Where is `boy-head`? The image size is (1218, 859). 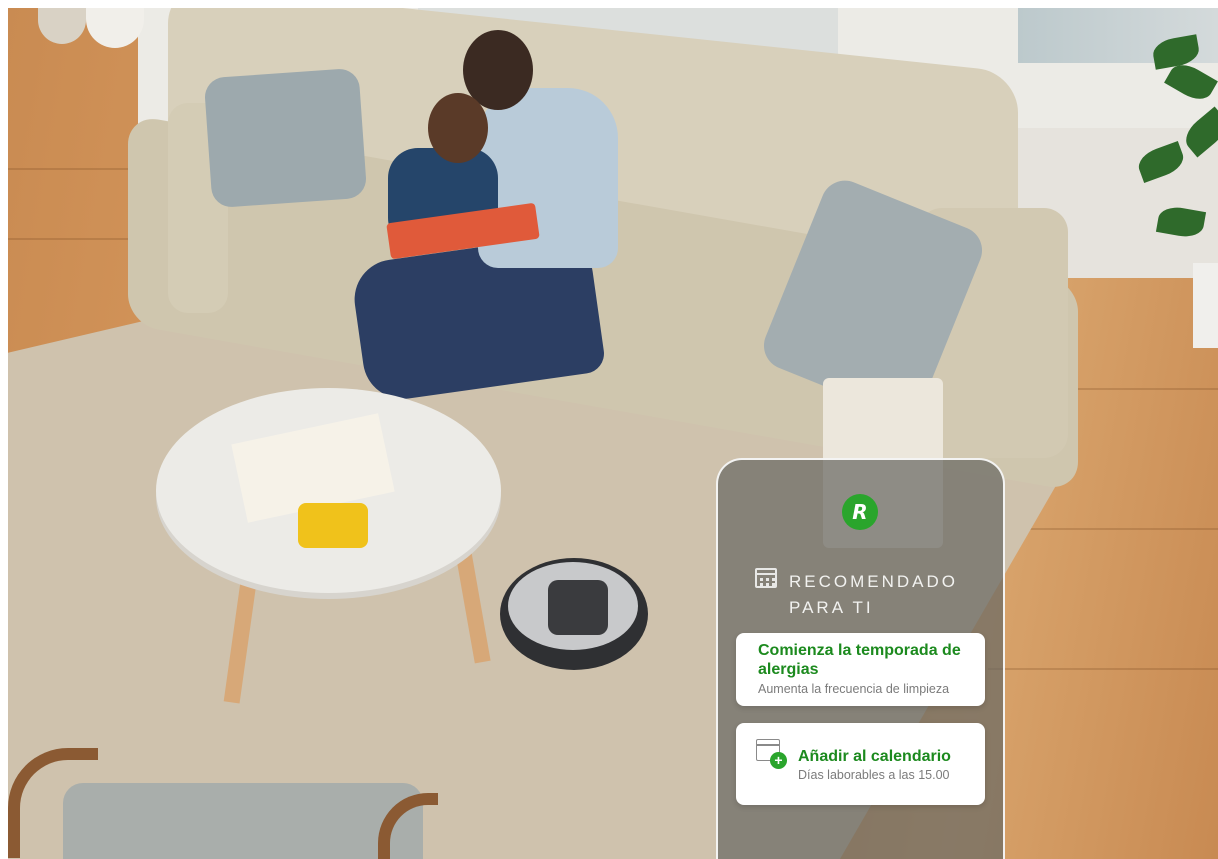 boy-head is located at coordinates (458, 128).